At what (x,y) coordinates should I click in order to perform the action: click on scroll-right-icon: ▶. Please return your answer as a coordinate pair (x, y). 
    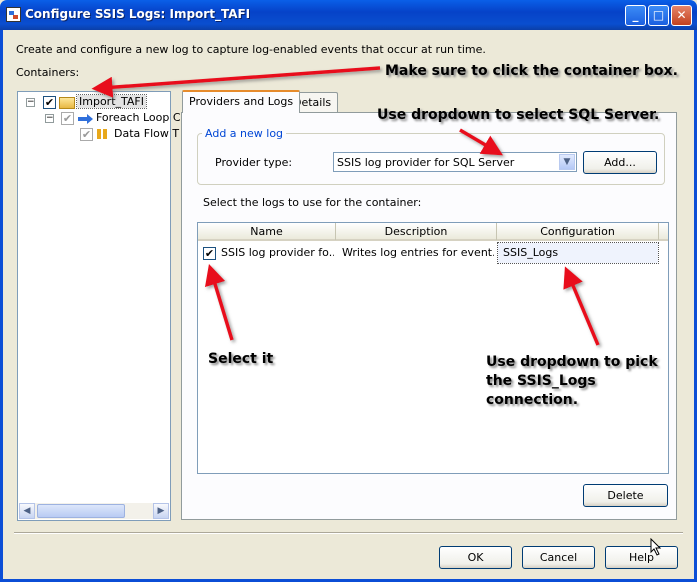
    Looking at the image, I should click on (161, 511).